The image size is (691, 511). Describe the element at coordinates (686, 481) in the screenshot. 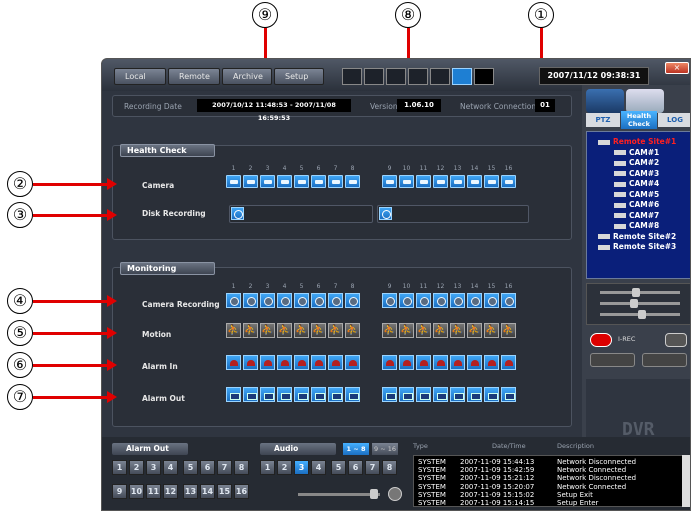

I see `log-scrollbar` at that location.